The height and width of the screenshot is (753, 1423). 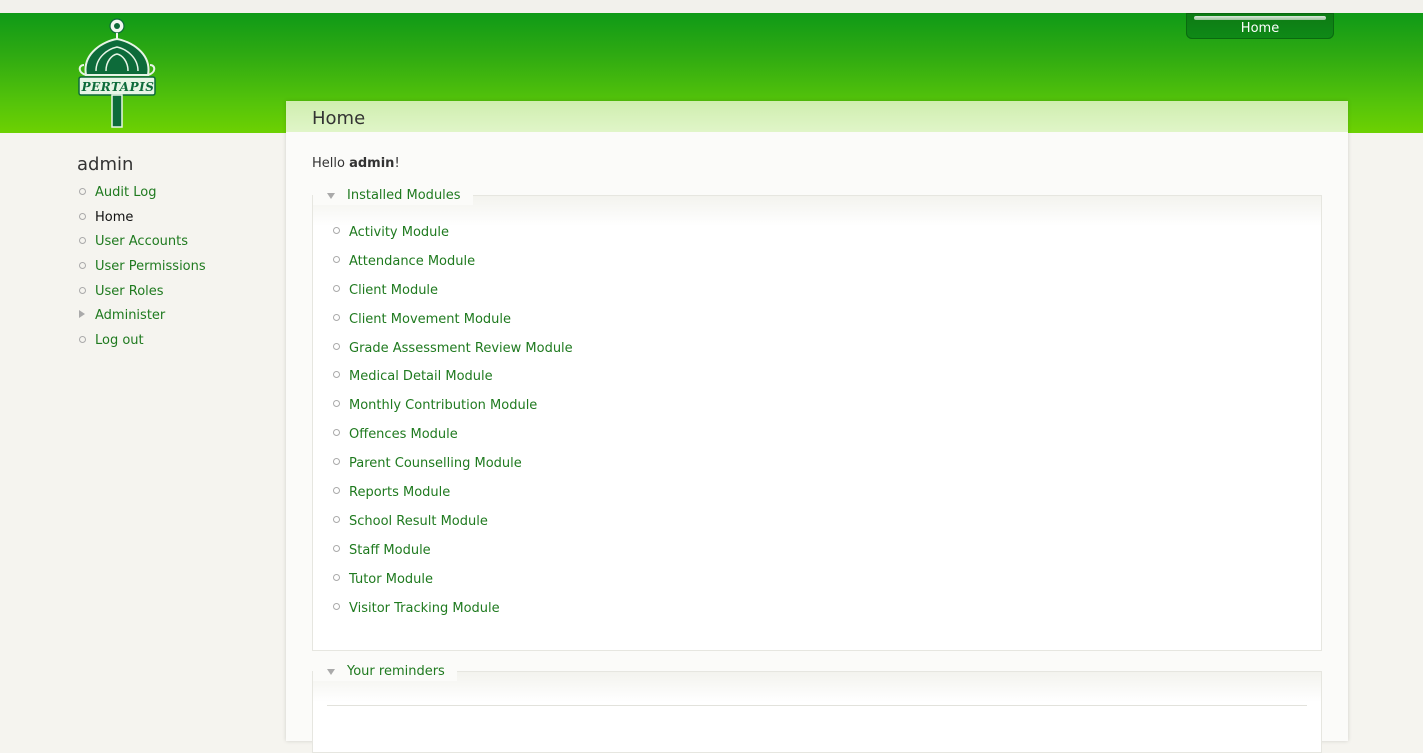 I want to click on sidebar-item-user-accounts: User Accounts, so click(x=141, y=245).